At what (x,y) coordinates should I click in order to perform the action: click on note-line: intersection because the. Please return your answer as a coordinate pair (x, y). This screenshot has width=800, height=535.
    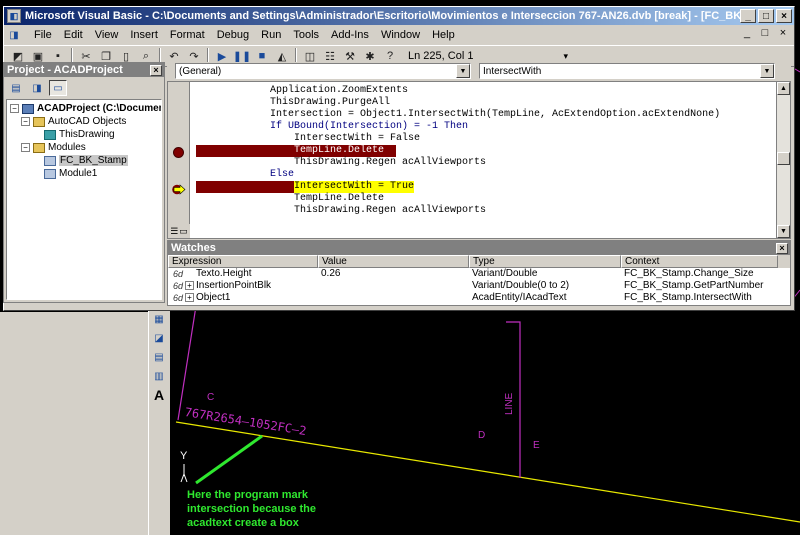
    Looking at the image, I should click on (251, 509).